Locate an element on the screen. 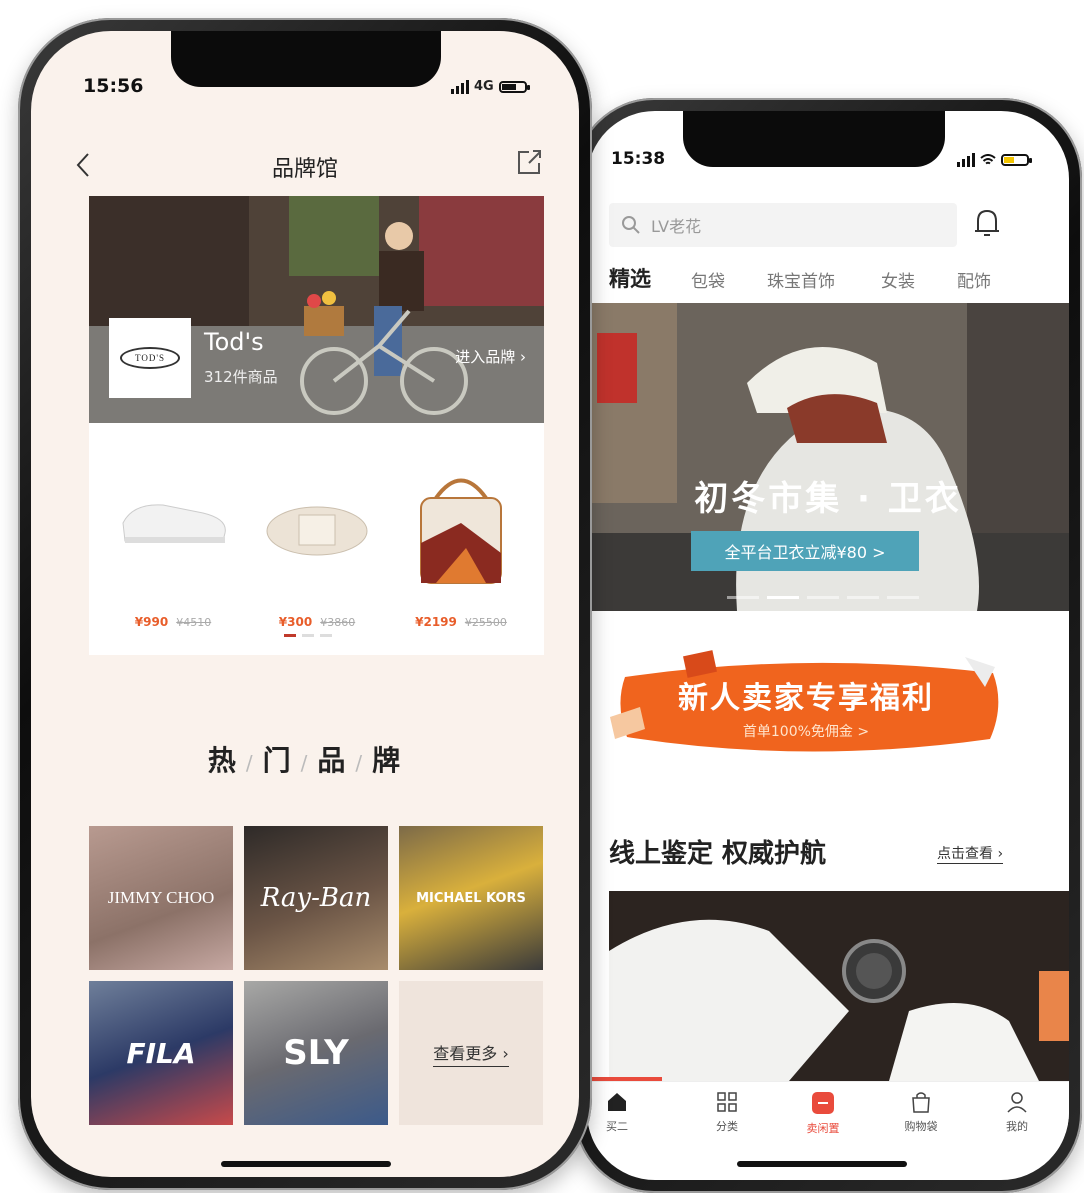 The image size is (1084, 1193). product-card: ¥300 ¥3860 is located at coordinates (317, 541).